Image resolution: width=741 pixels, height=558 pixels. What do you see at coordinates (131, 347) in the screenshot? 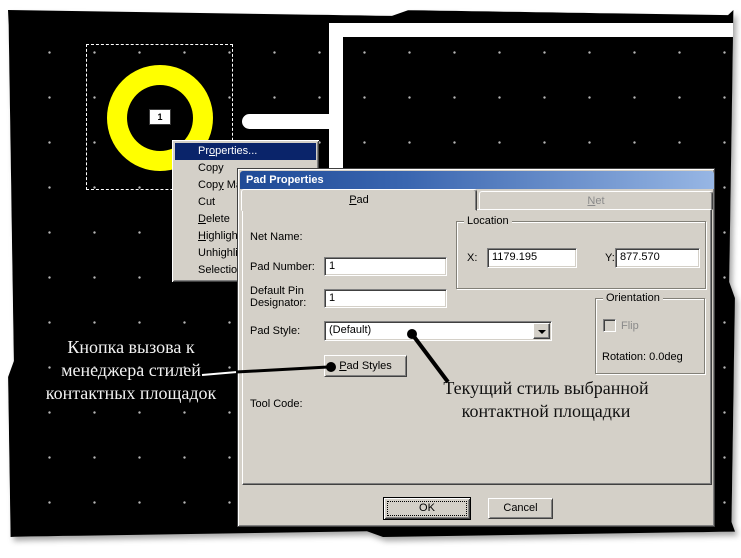
I see `annotation-left-line1: Кнопка вызова к` at bounding box center [131, 347].